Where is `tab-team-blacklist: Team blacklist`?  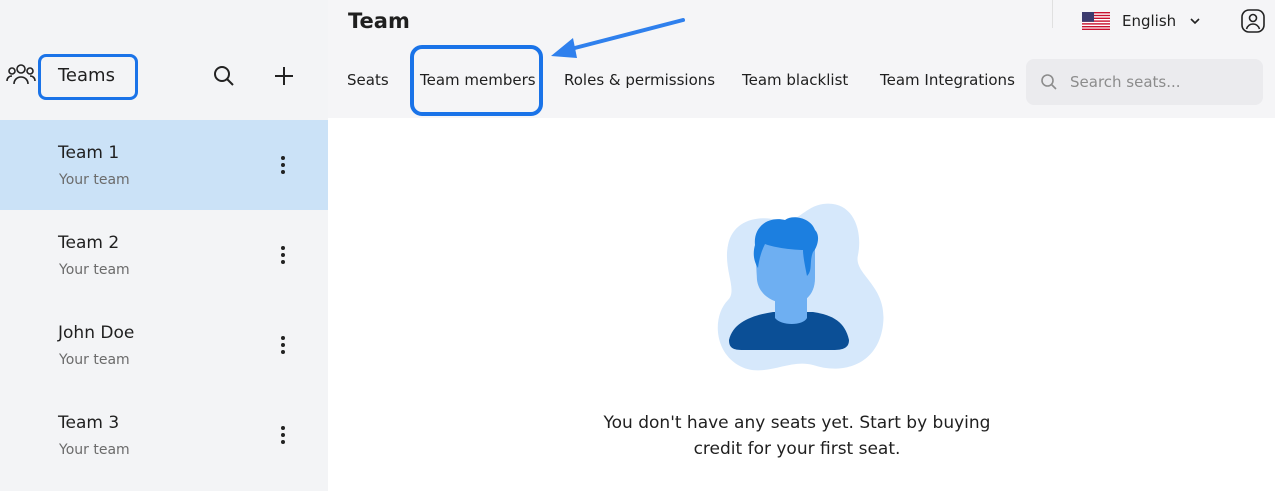
tab-team-blacklist: Team blacklist is located at coordinates (795, 80).